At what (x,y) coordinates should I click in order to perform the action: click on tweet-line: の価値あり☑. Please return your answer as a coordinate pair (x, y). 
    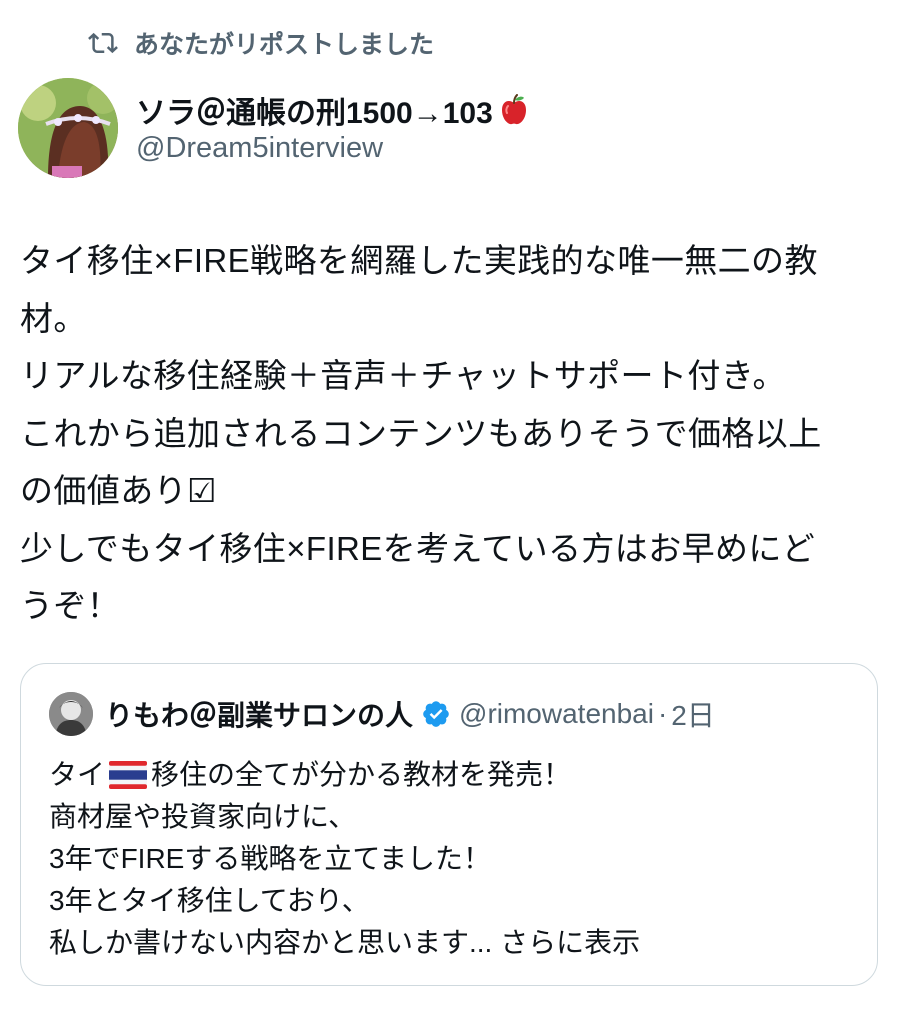
    Looking at the image, I should click on (118, 490).